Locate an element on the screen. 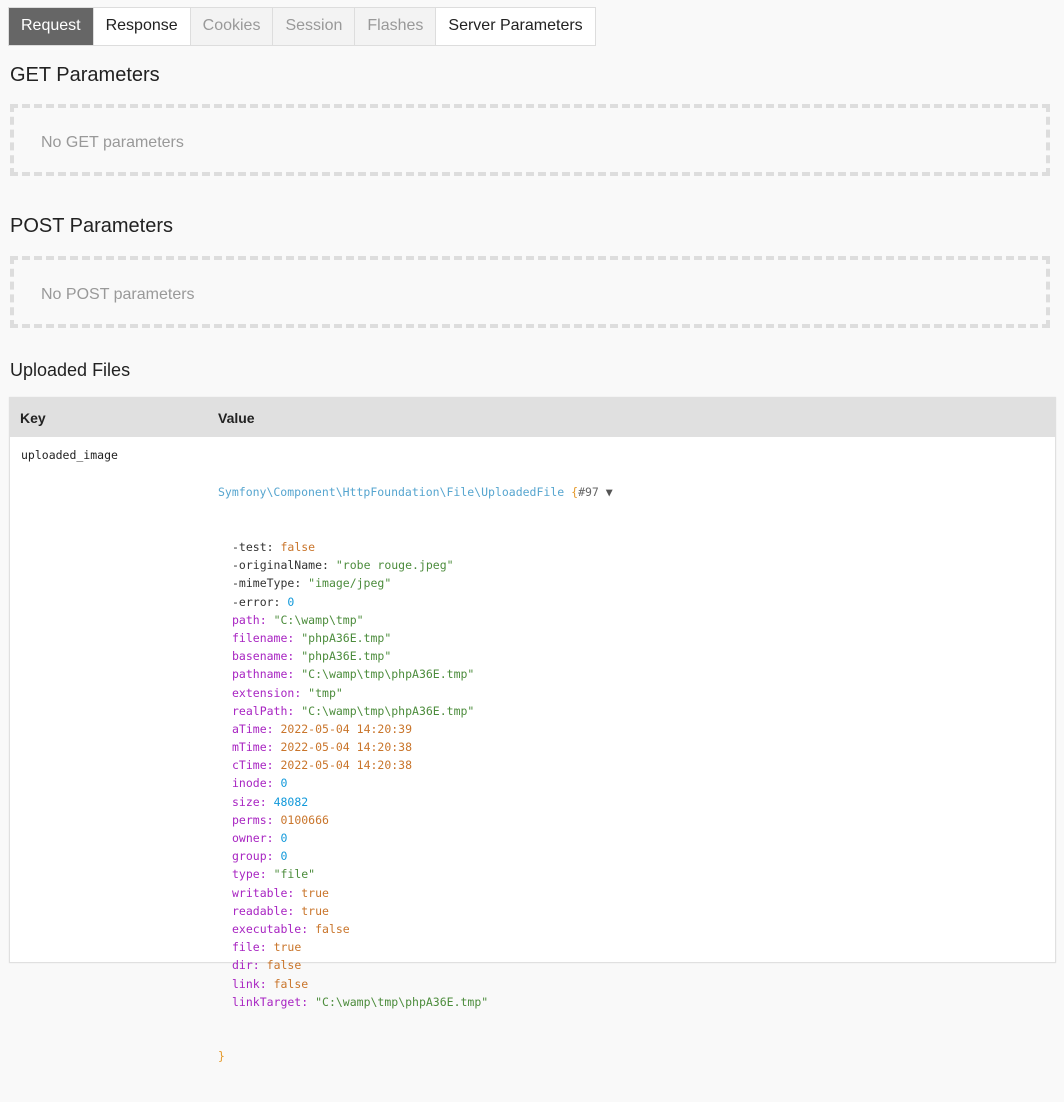  dump-property: pathname: "C:\wamp\tmp\phpA36E.tmp" is located at coordinates (415, 674).